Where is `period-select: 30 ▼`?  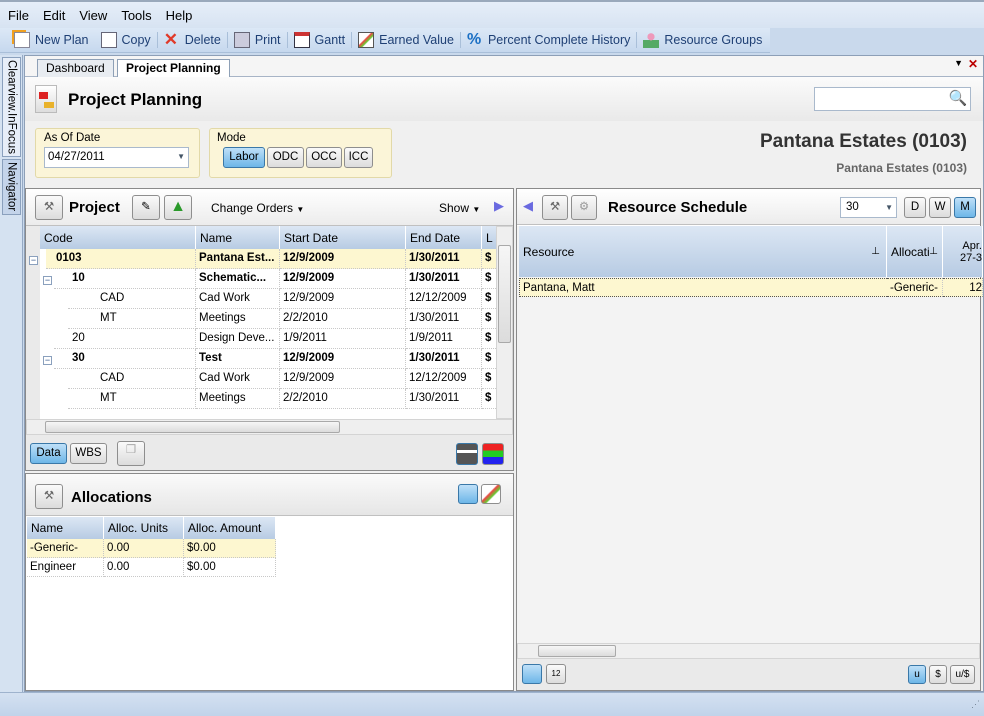 period-select: 30 ▼ is located at coordinates (868, 207).